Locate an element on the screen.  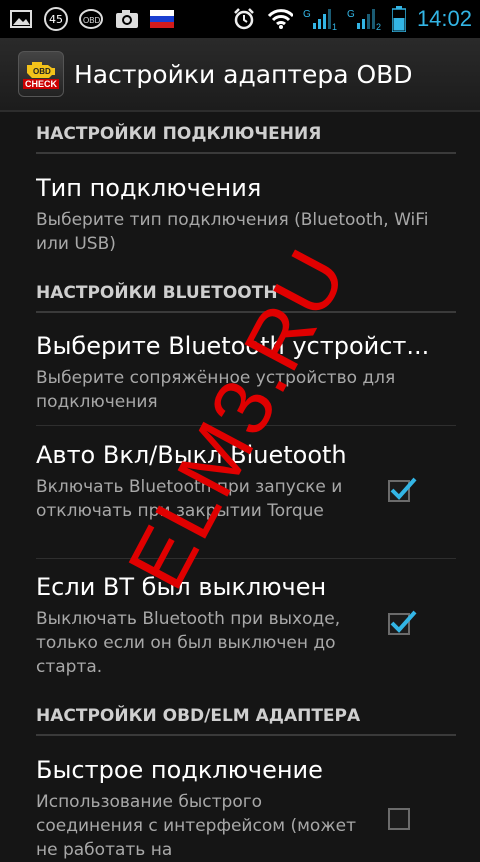
bt-was-off-checkbox is located at coordinates (402, 622).